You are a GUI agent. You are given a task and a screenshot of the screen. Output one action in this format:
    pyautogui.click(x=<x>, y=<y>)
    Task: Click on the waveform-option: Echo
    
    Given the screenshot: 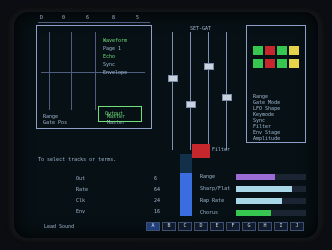 What is the action you would take?
    pyautogui.click(x=109, y=57)
    